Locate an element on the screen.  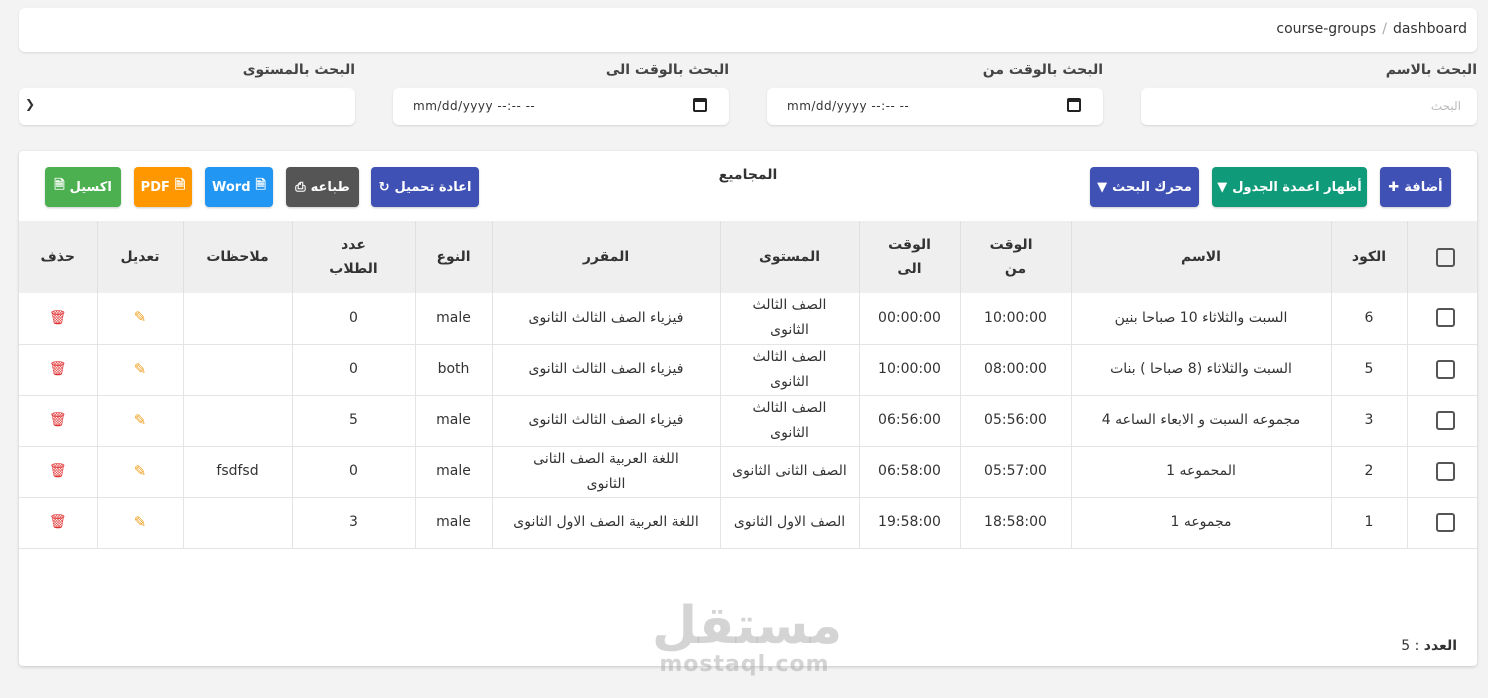
time-from-value: mm/dd/yyyy --:-- -- is located at coordinates (848, 106).